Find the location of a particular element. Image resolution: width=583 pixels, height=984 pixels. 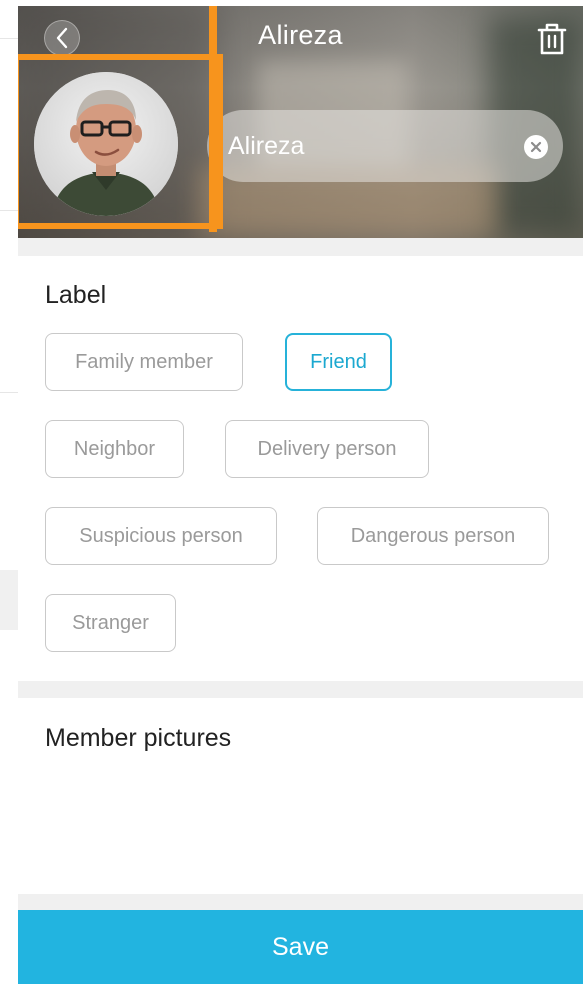

background-panel is located at coordinates (9, 600).